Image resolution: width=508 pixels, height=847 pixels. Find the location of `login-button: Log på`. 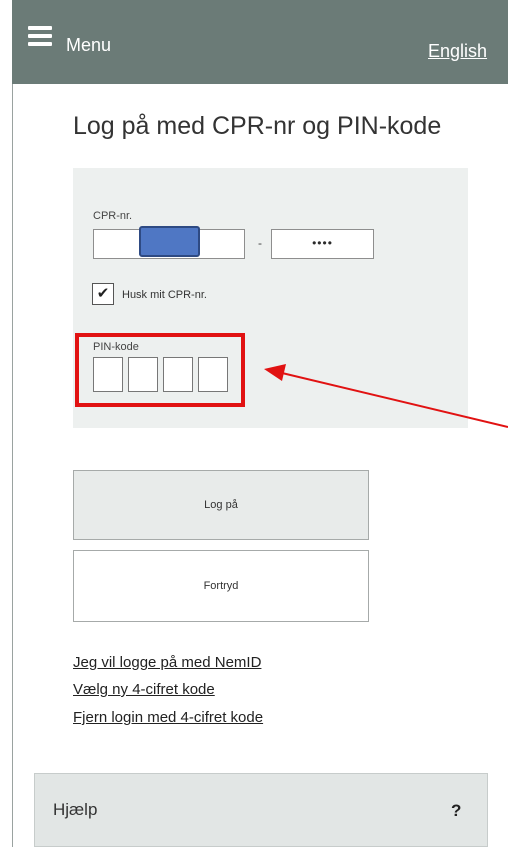

login-button: Log på is located at coordinates (221, 505).